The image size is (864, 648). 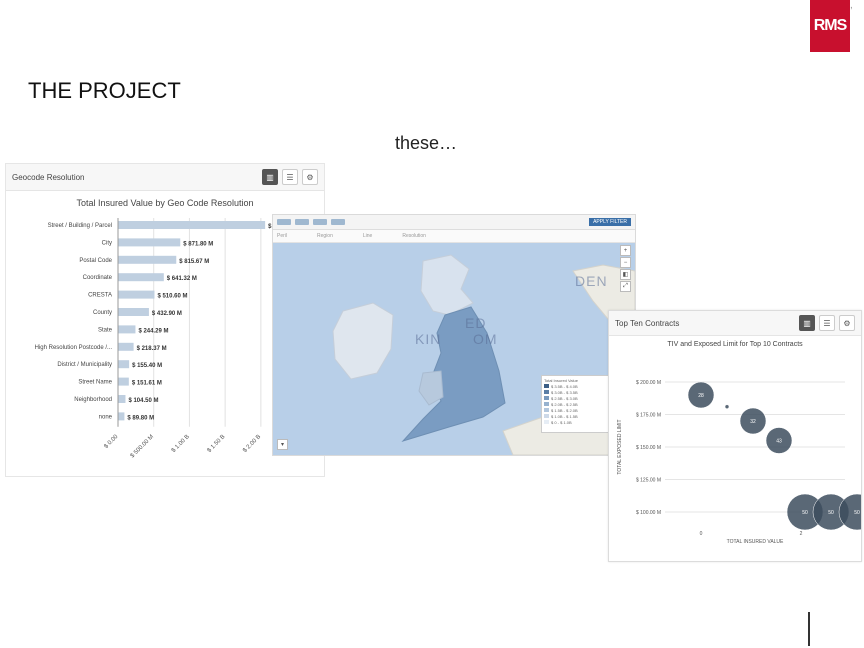 What do you see at coordinates (102, 313) in the screenshot?
I see `category-label: County` at bounding box center [102, 313].